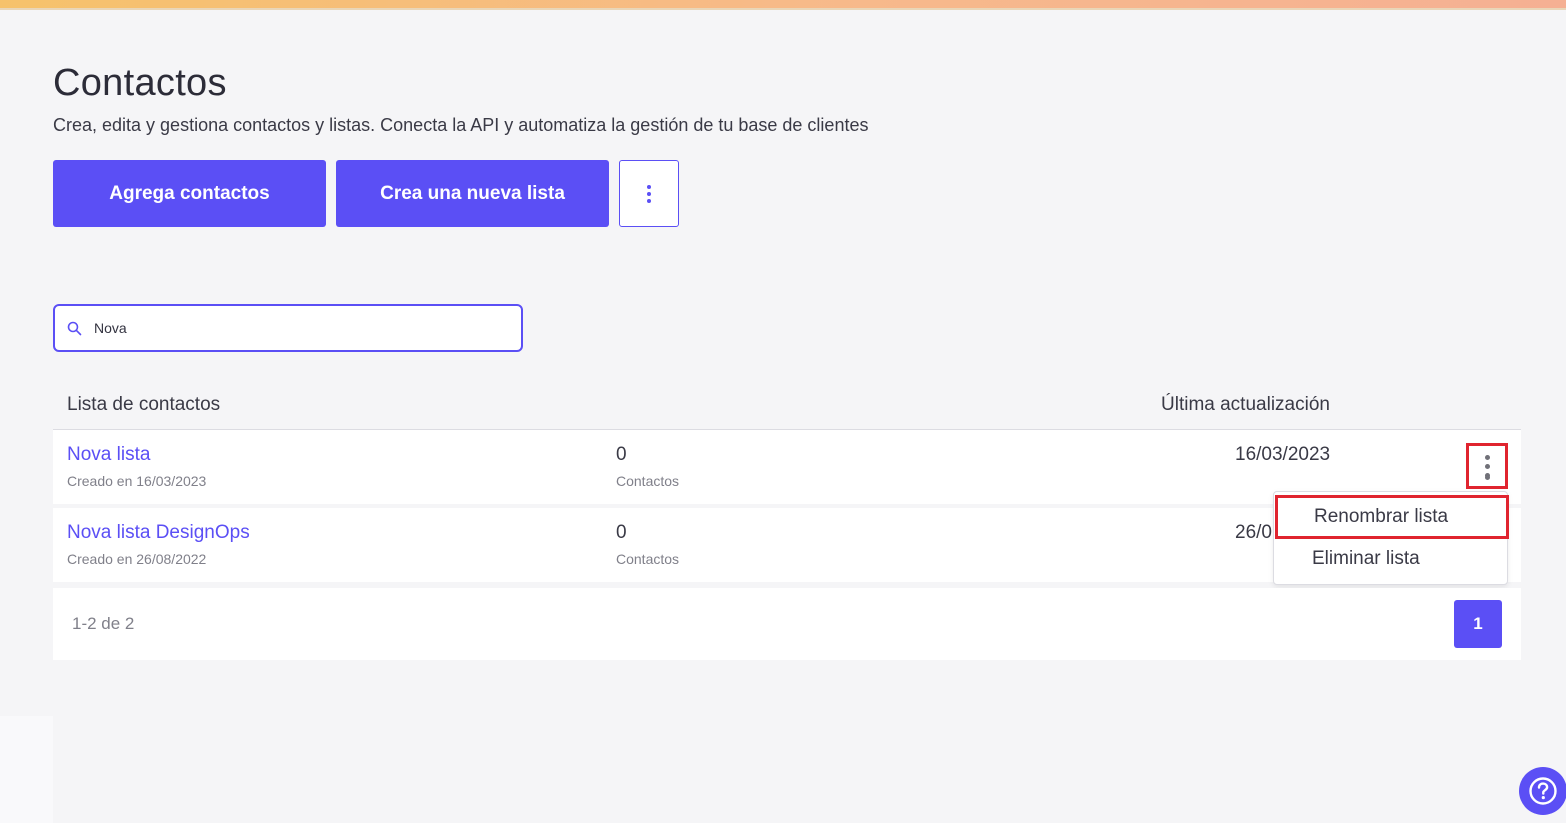 Image resolution: width=1566 pixels, height=823 pixels. Describe the element at coordinates (787, 624) in the screenshot. I see `pagination-bar: 1-2 de 2 1` at that location.